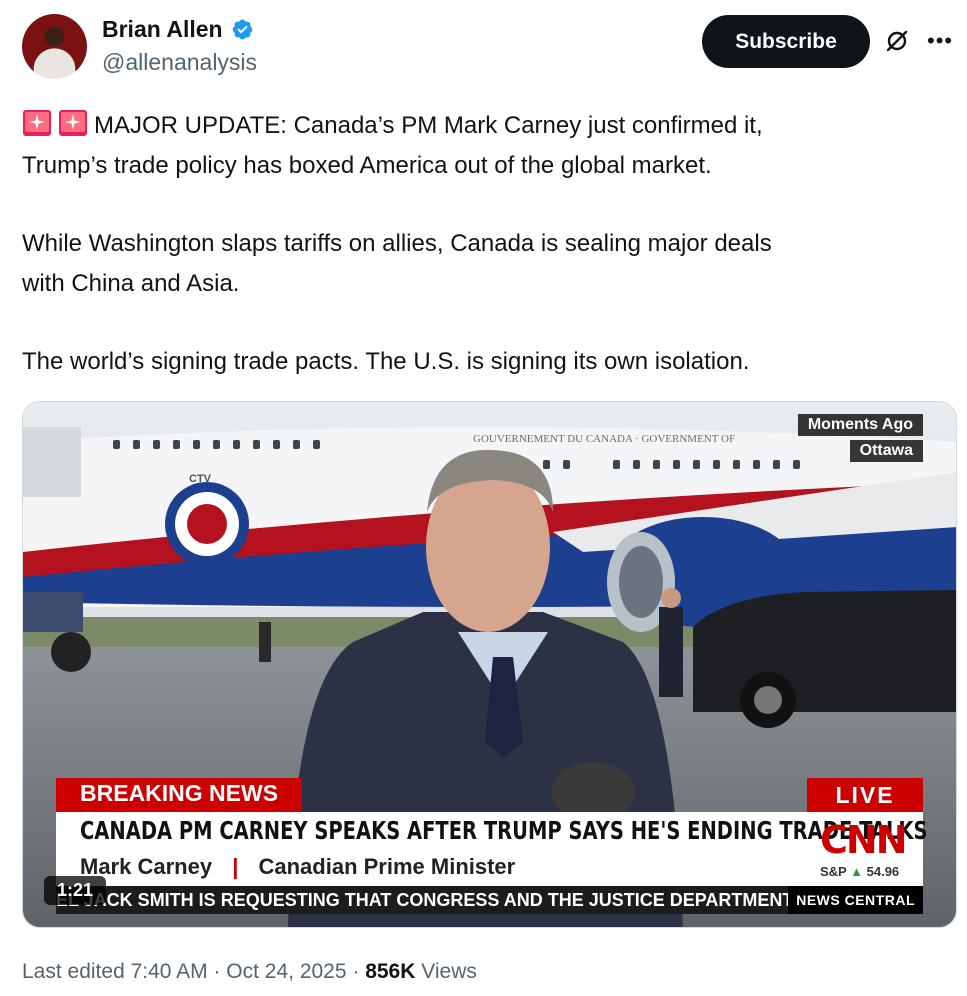 Image resolution: width=967 pixels, height=996 pixels. Describe the element at coordinates (897, 41) in the screenshot. I see `grok-slash-icon` at that location.